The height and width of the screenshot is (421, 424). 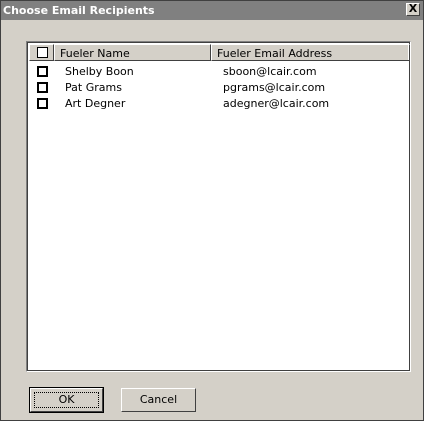 What do you see at coordinates (99, 71) in the screenshot?
I see `fueler-name: Shelby Boon` at bounding box center [99, 71].